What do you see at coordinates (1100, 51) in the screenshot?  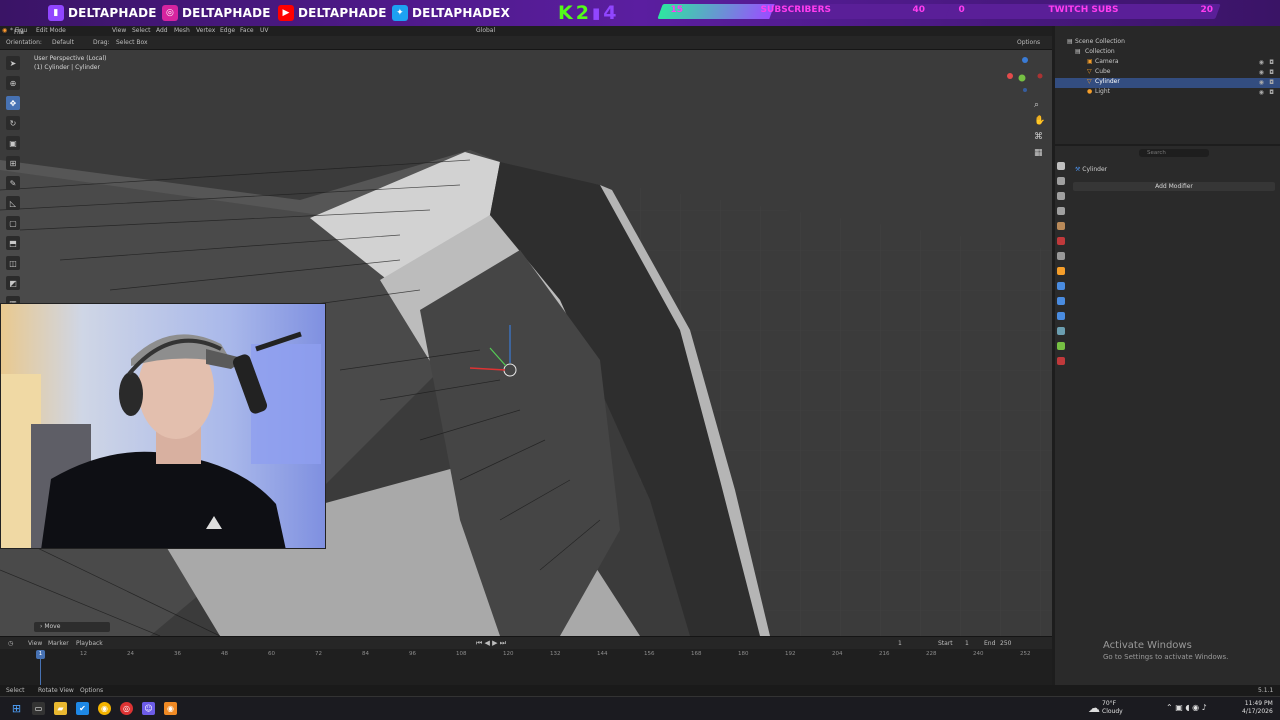 I see `collection-label: Collection` at bounding box center [1100, 51].